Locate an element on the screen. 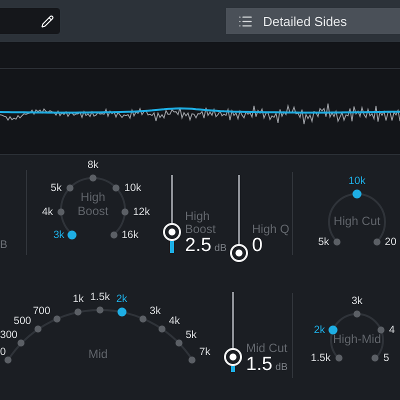  frequency-label: 8k is located at coordinates (93, 165).